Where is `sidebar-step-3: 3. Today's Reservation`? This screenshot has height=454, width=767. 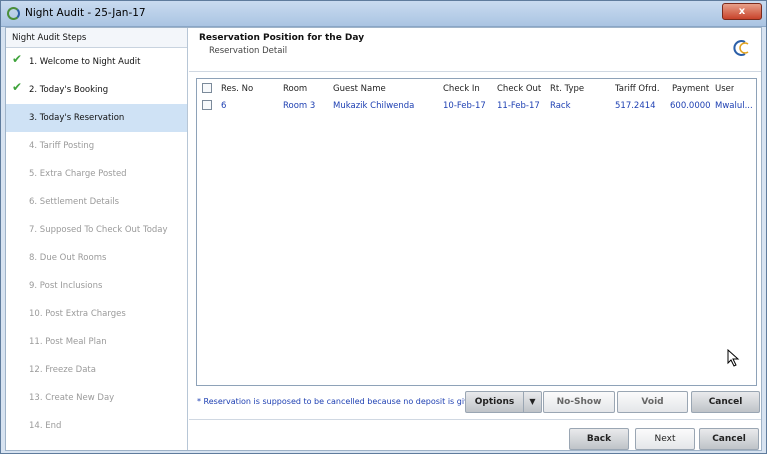 sidebar-step-3: 3. Today's Reservation is located at coordinates (96, 118).